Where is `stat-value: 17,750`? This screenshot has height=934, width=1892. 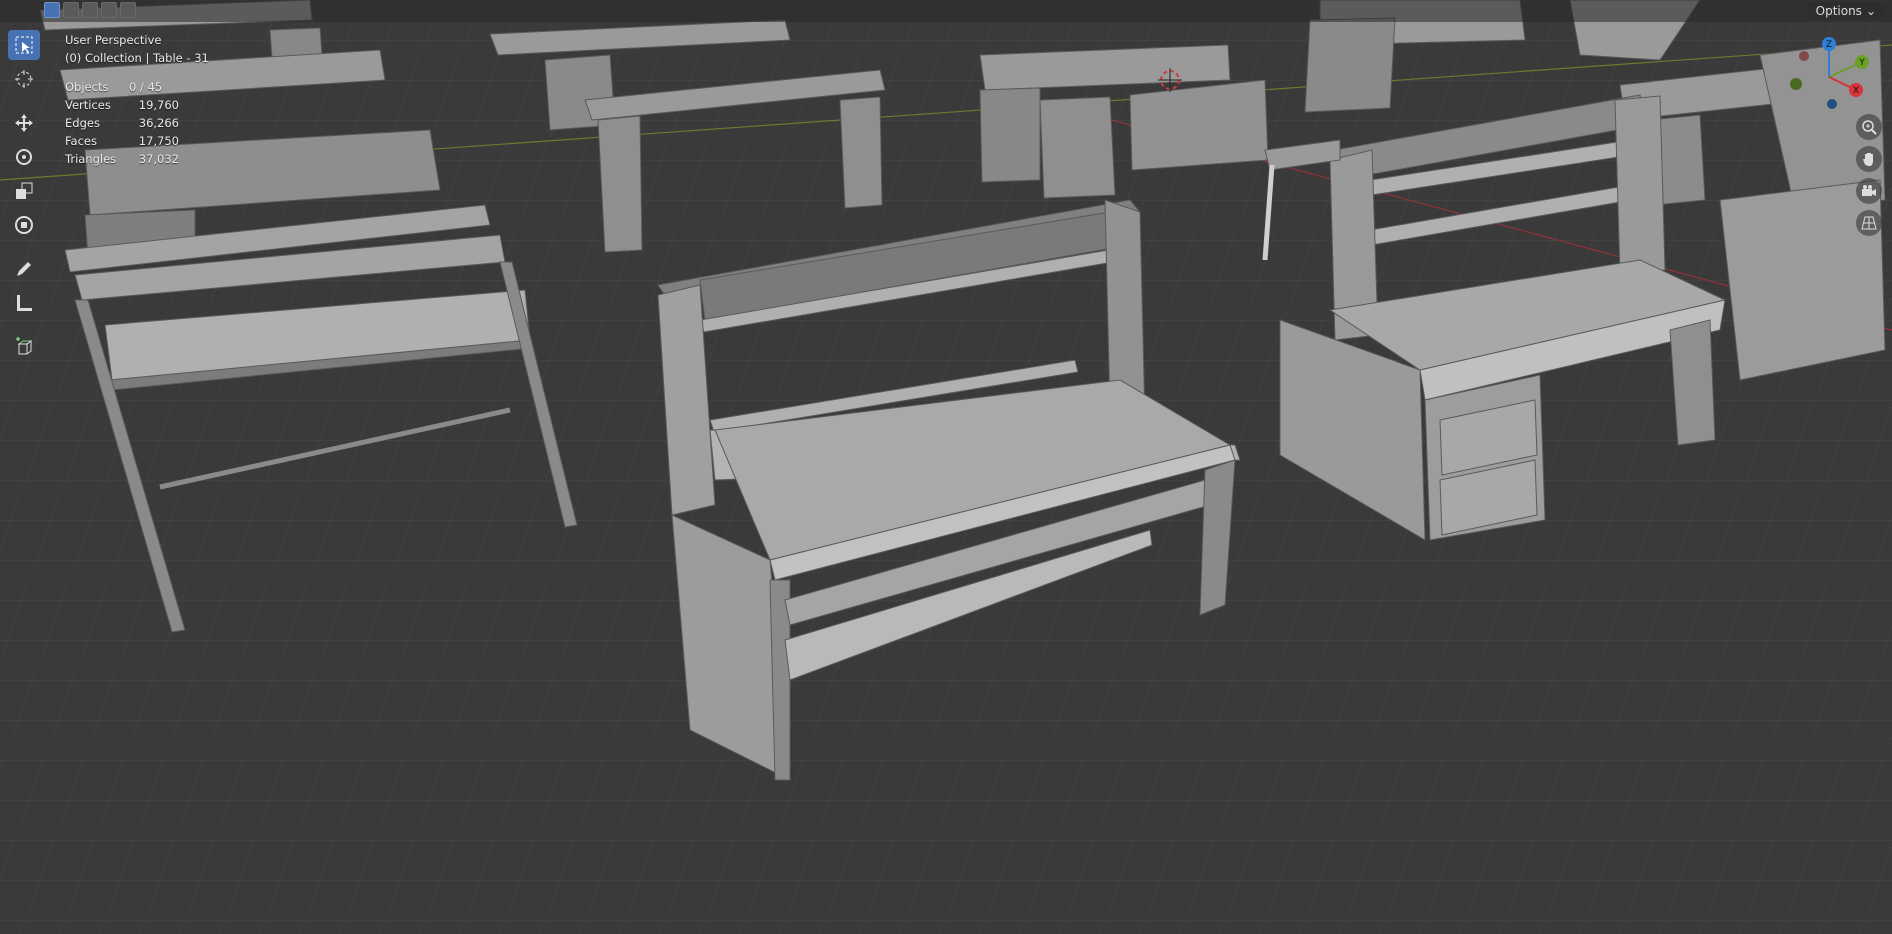 stat-value: 17,750 is located at coordinates (158, 141).